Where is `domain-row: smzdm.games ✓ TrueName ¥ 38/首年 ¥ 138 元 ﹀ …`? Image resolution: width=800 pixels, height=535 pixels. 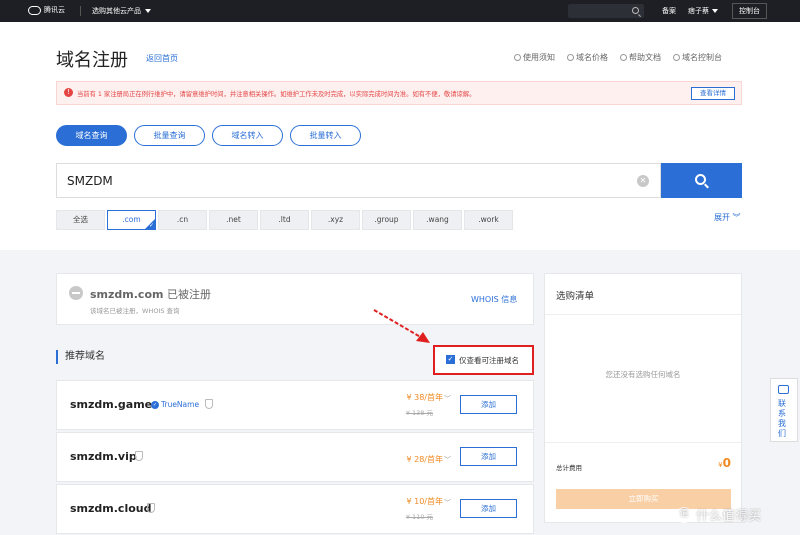 domain-row: smzdm.games ✓ TrueName ¥ 38/首年 ¥ 138 元 ﹀ … is located at coordinates (295, 405).